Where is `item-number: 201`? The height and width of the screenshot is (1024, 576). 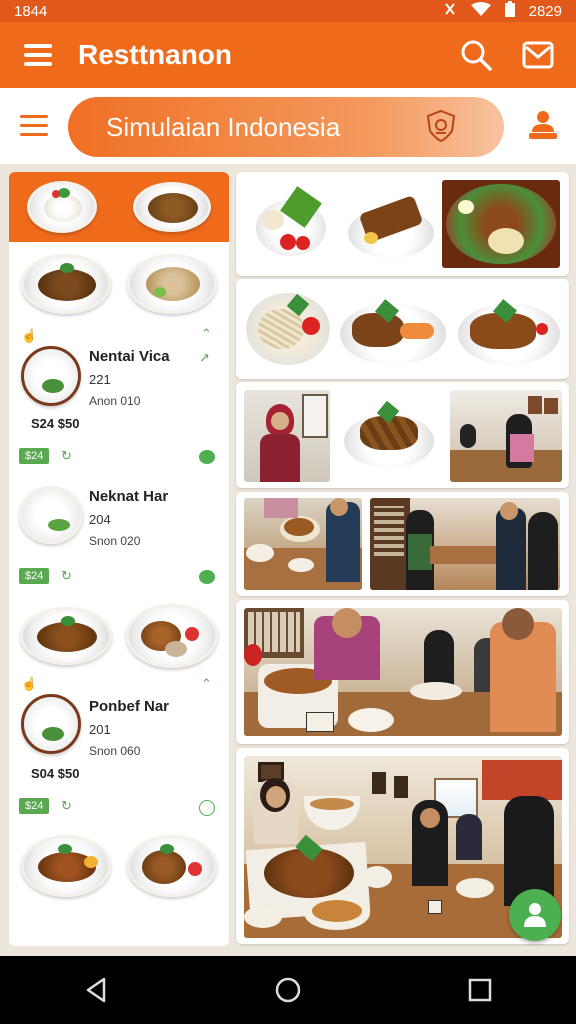 item-number: 201 is located at coordinates (100, 729).